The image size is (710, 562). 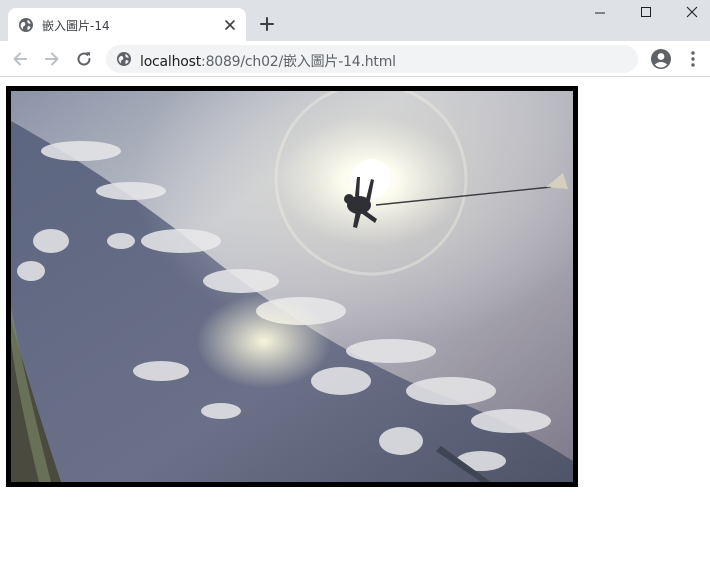 I want to click on url-path: :8089/ch02/嵌入圖片-14.html, so click(x=298, y=62).